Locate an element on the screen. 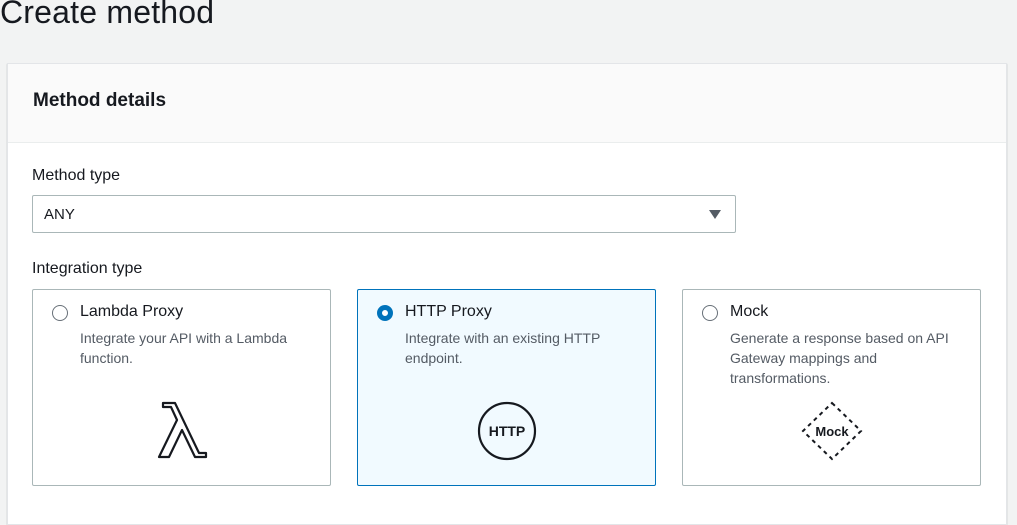 The image size is (1017, 525). http-proxy-radio is located at coordinates (385, 313).